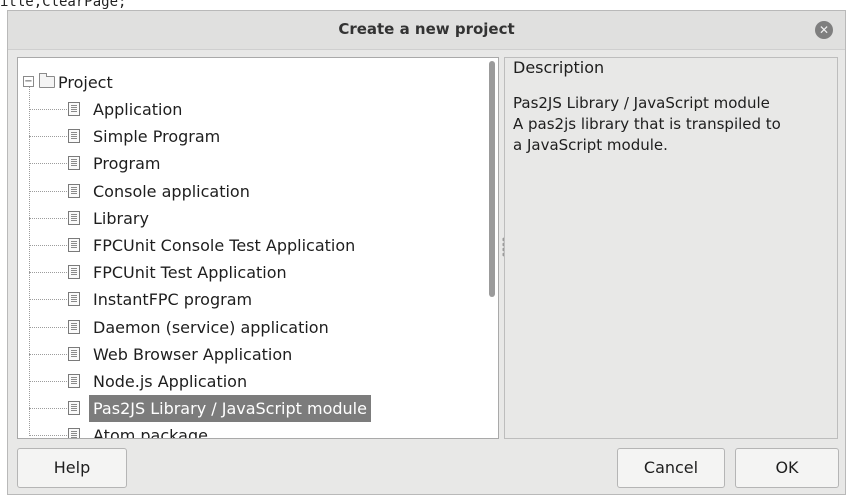 The height and width of the screenshot is (495, 851). I want to click on tree-item-label: Atom package, so click(150, 432).